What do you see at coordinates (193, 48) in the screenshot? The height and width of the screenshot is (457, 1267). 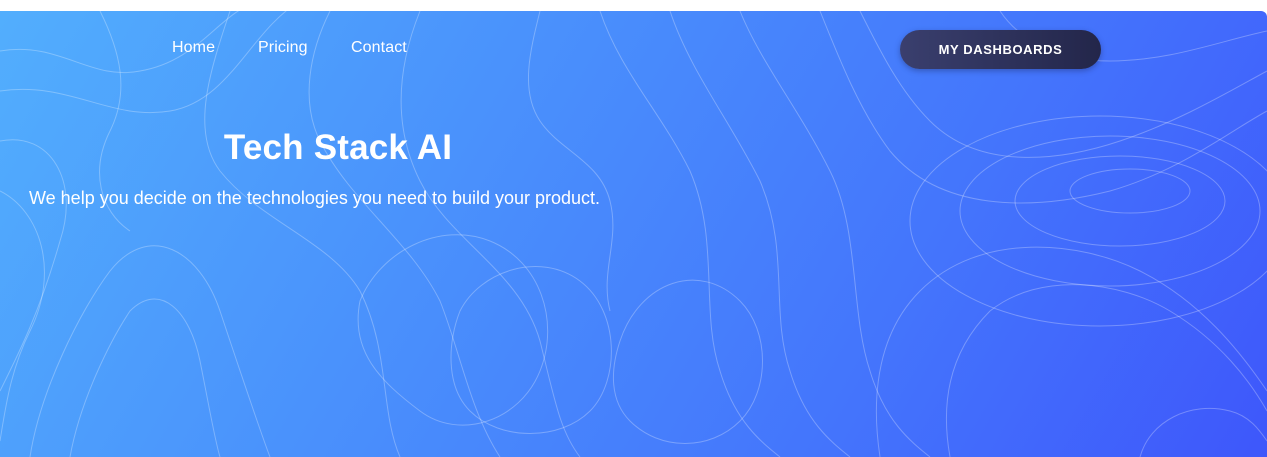 I see `nav-link-home: Home` at bounding box center [193, 48].